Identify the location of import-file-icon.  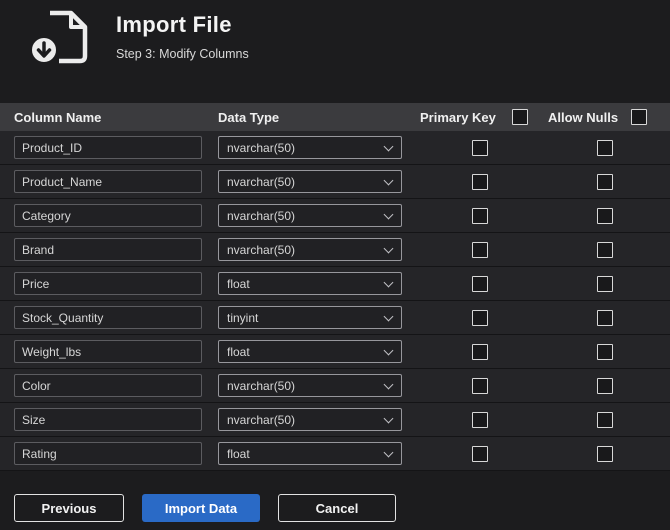
(58, 37).